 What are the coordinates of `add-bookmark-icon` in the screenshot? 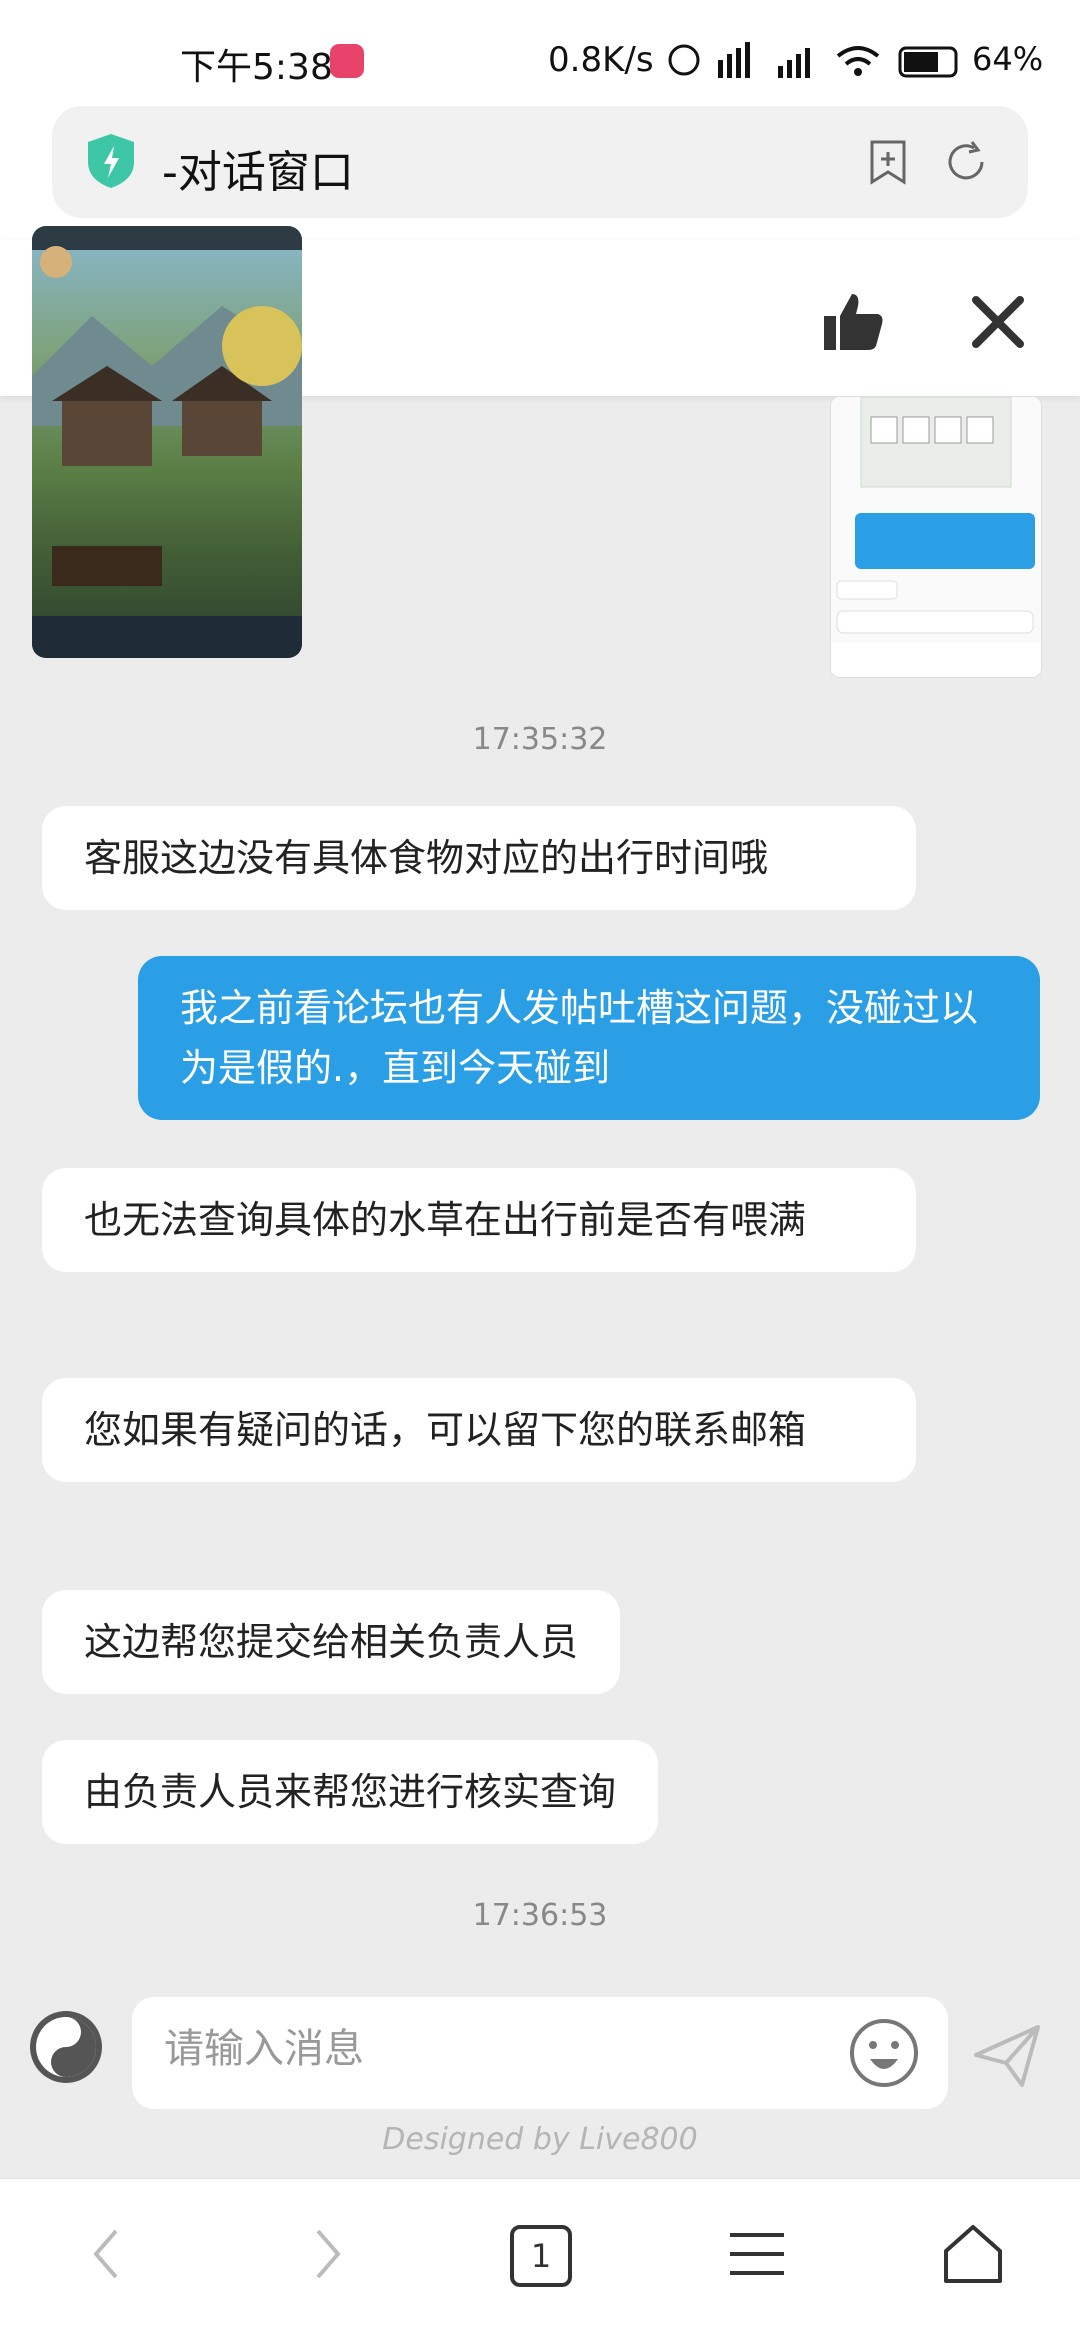 It's located at (888, 162).